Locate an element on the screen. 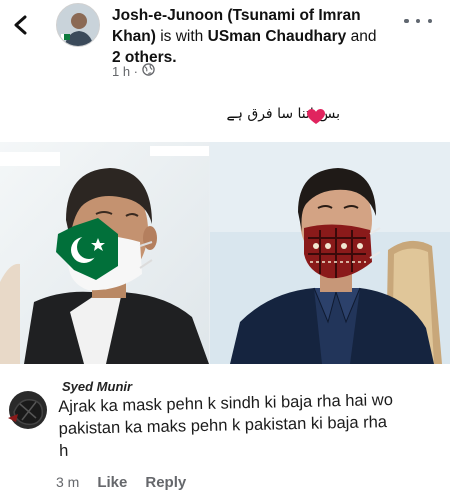  tagged-link: USman Chaudhary is located at coordinates (277, 36).